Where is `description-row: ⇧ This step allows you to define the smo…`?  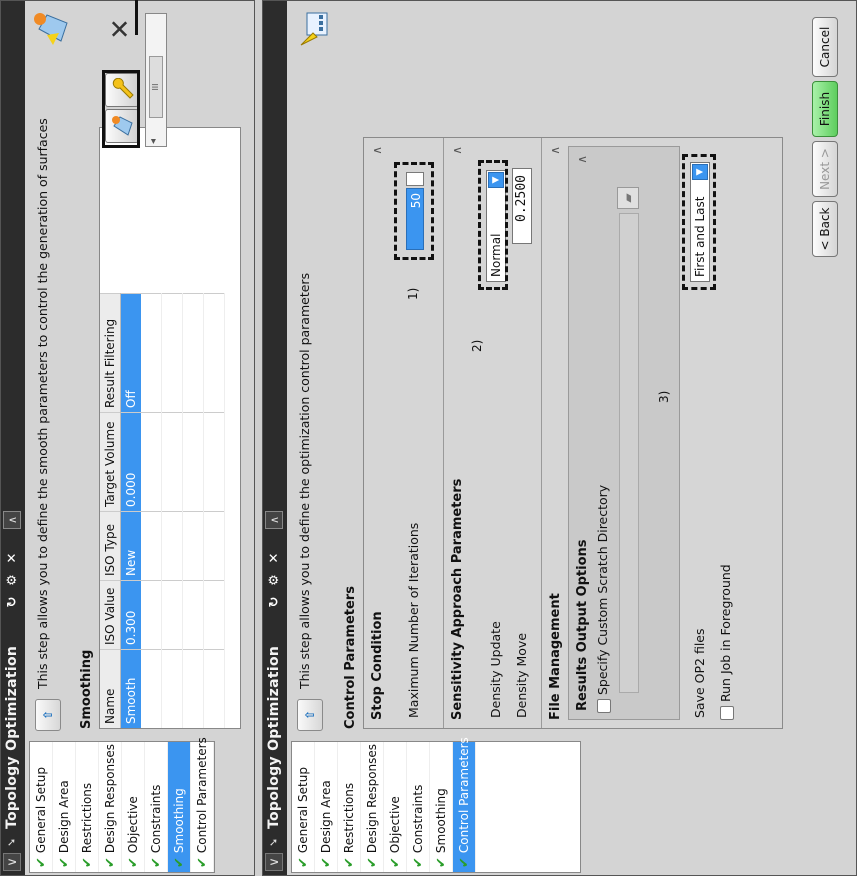 description-row: ⇧ This step allows you to define the smo… is located at coordinates (51, 371).